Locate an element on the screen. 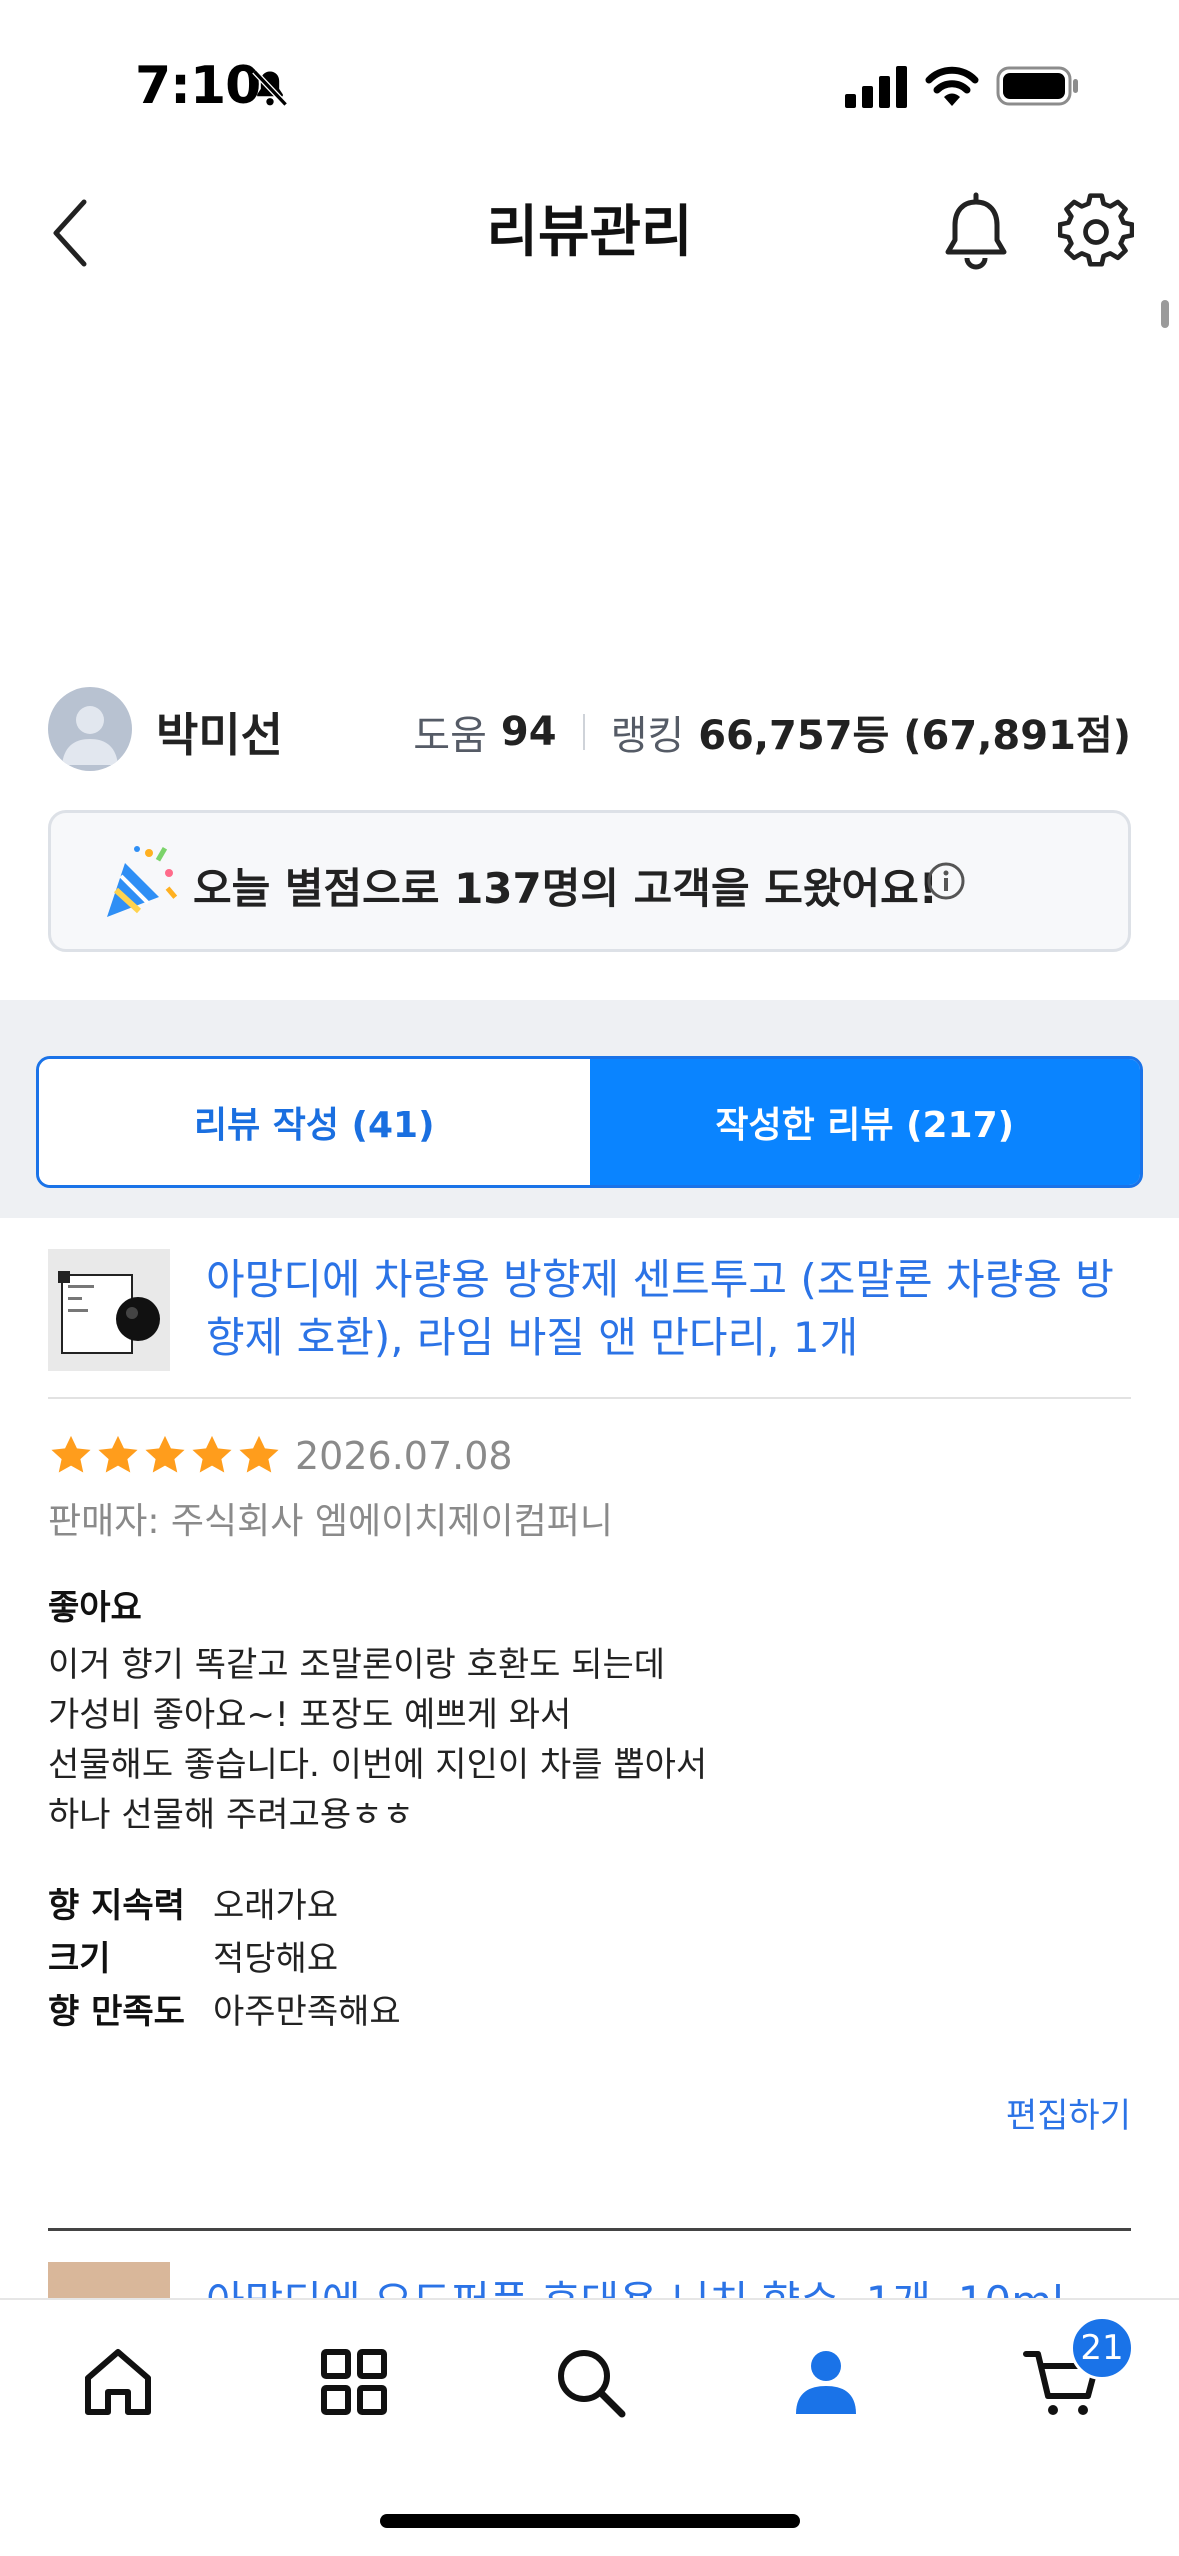  review-attributes: 향 지속력 오래가요 크기 적당해요 향 만족도 아주만족해요 is located at coordinates (398, 1955).